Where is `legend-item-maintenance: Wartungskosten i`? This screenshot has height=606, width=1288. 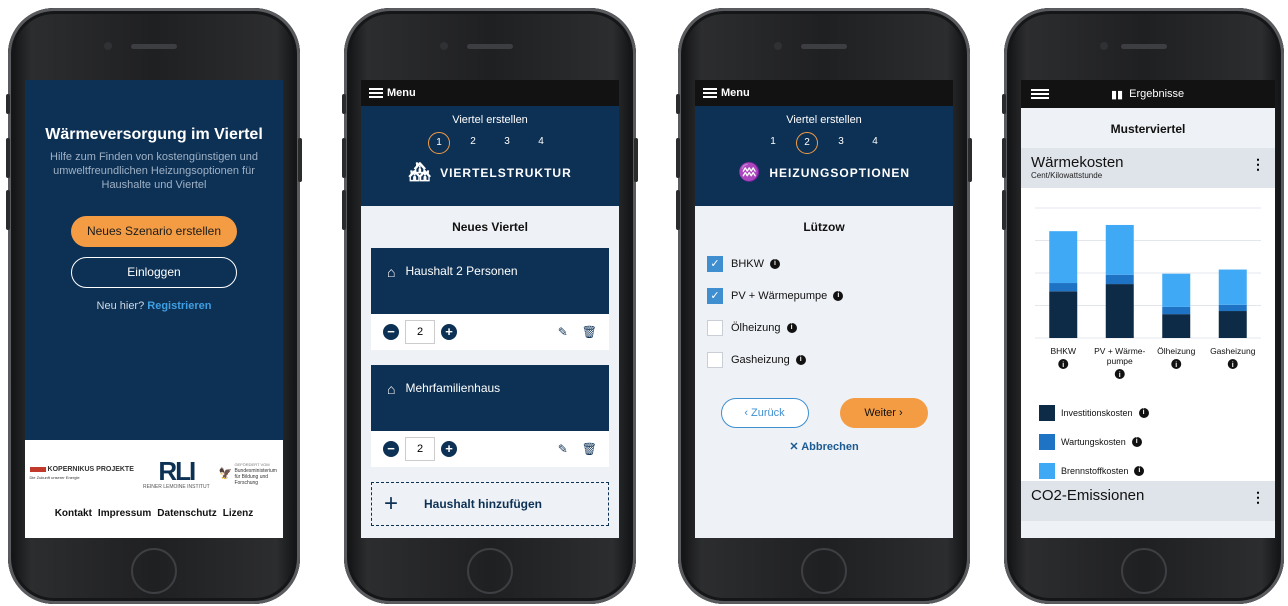 legend-item-maintenance: Wartungskosten i is located at coordinates (1094, 441).